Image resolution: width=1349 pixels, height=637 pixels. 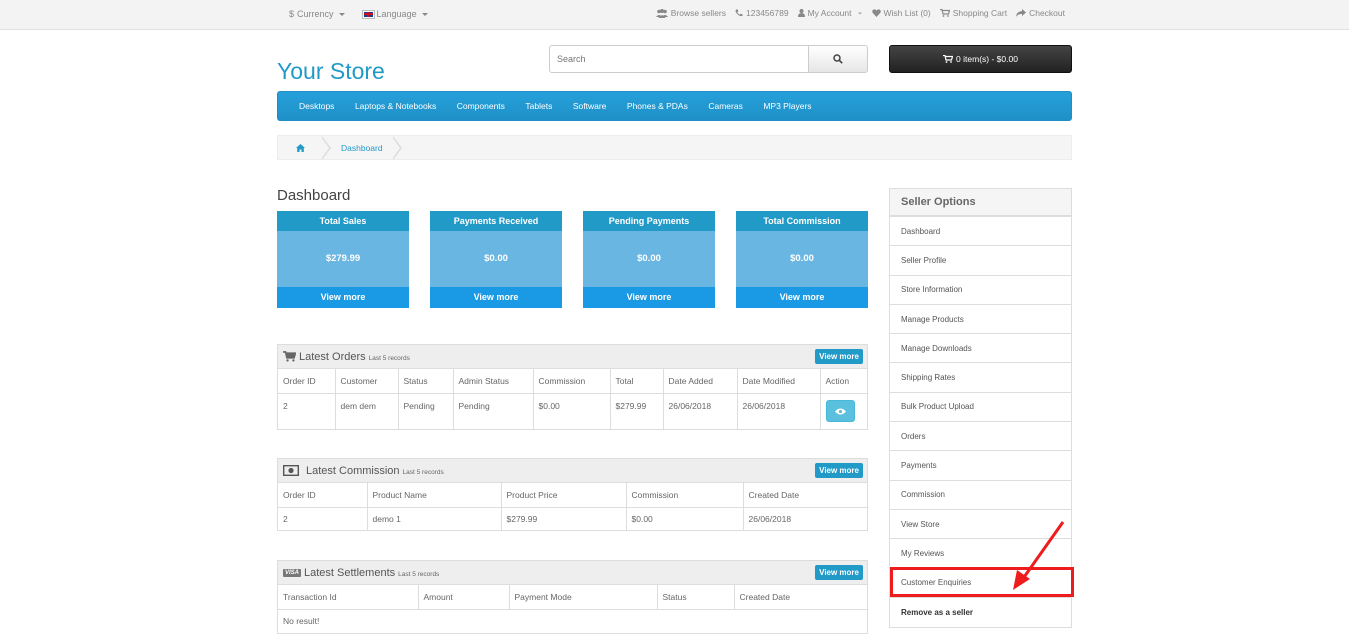 I want to click on sidebar-item-commission: Commission, so click(x=980, y=495).